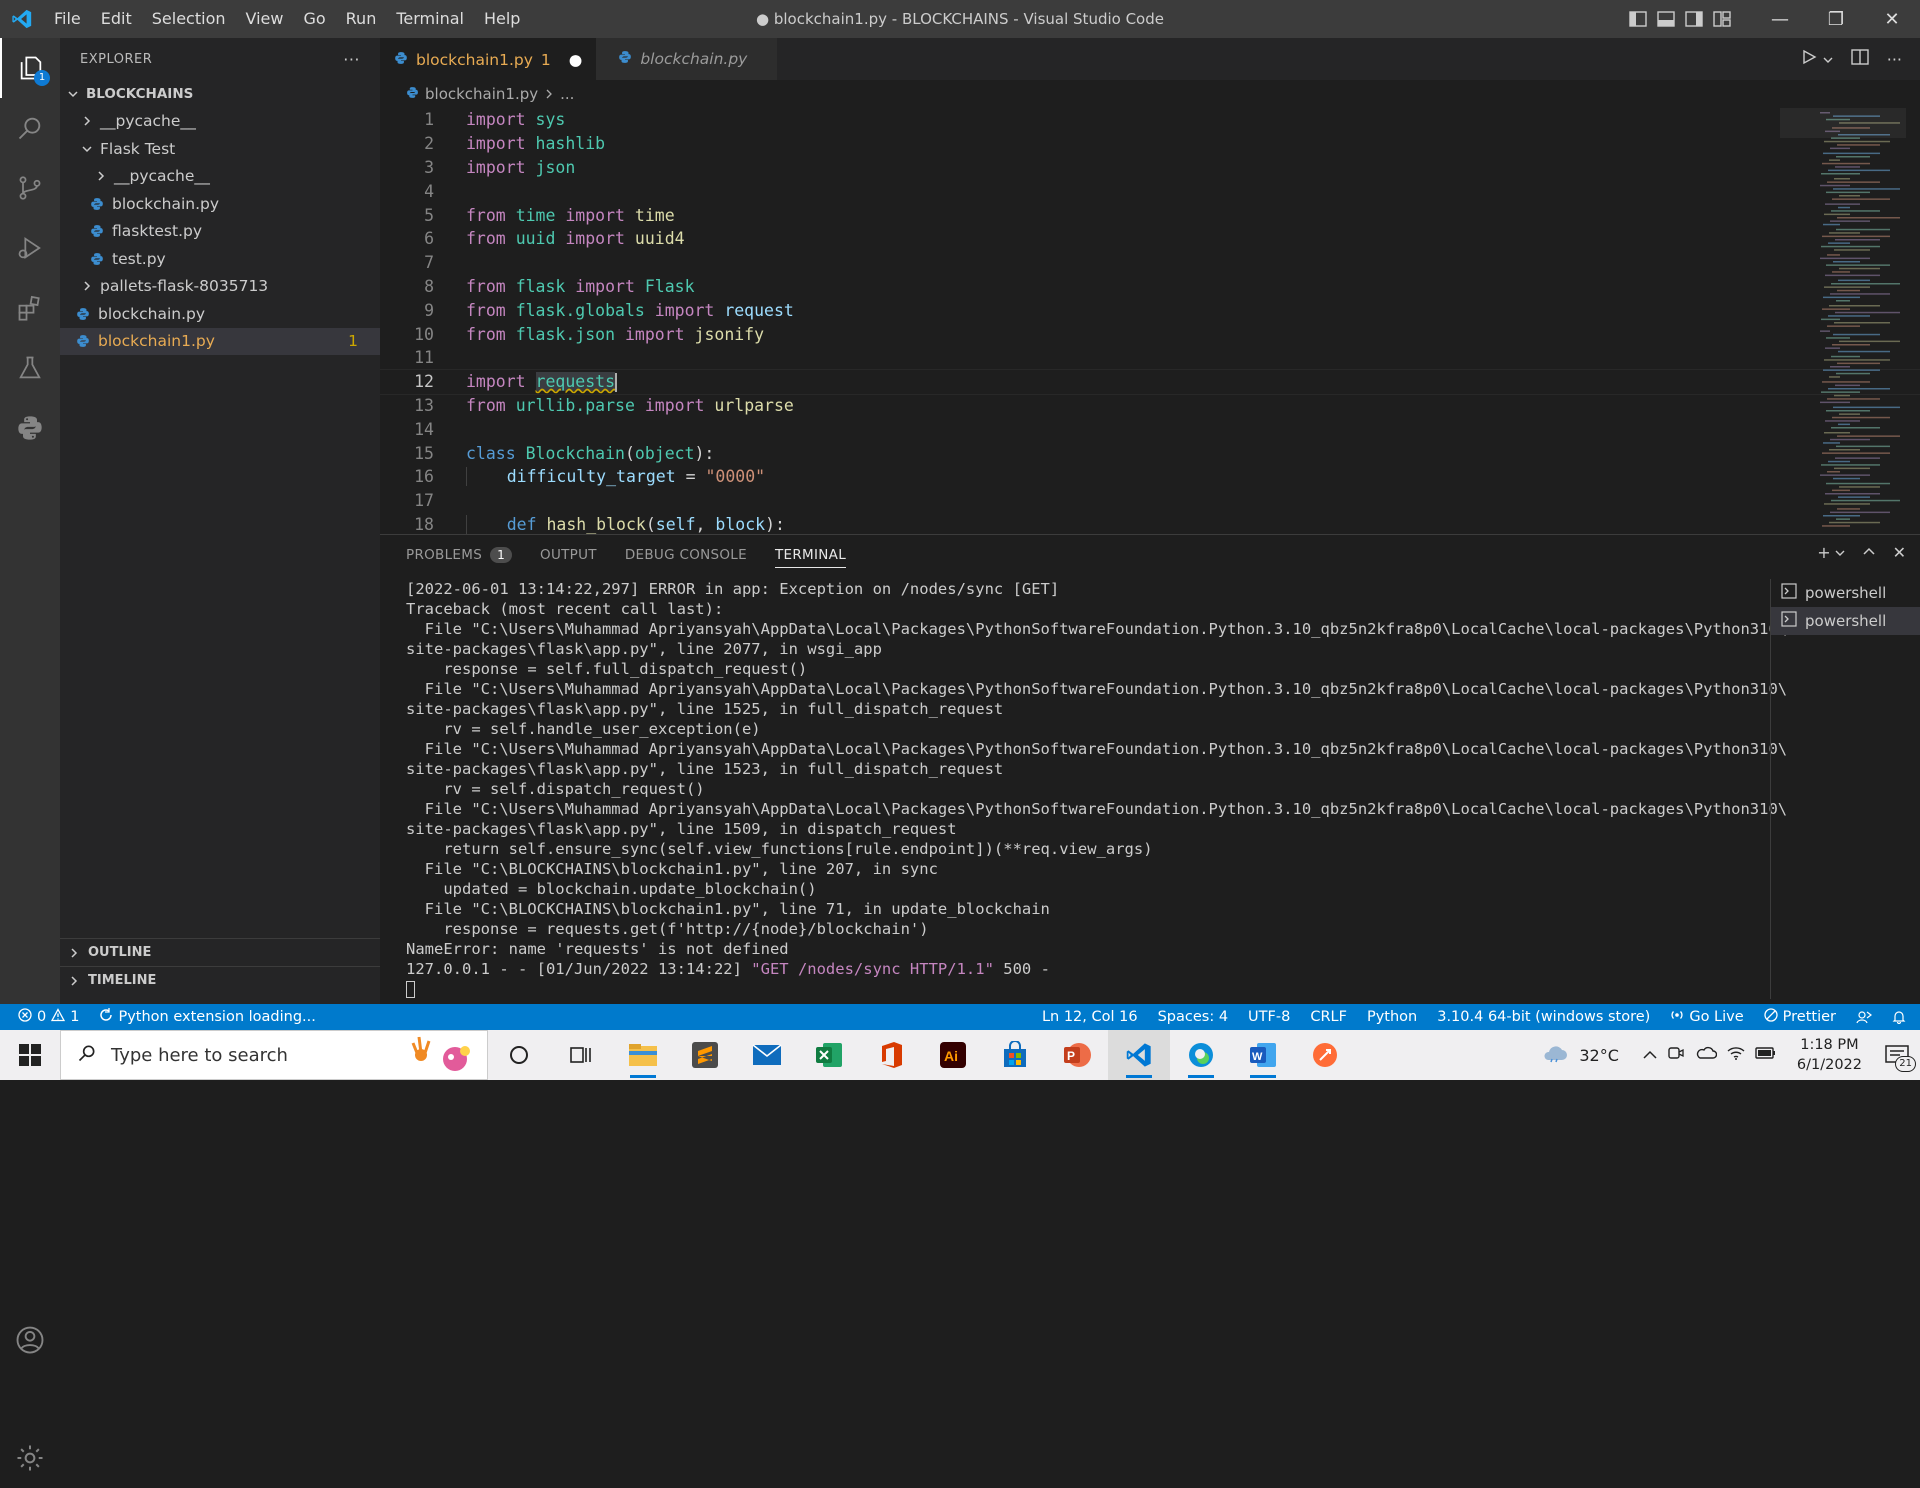  Describe the element at coordinates (1899, 1056) in the screenshot. I see `notification-center-icon: 21` at that location.